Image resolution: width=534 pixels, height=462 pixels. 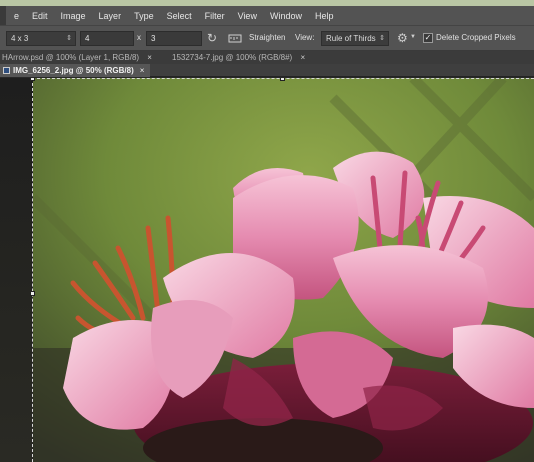 I want to click on straighten-label: Straighten, so click(x=267, y=38).